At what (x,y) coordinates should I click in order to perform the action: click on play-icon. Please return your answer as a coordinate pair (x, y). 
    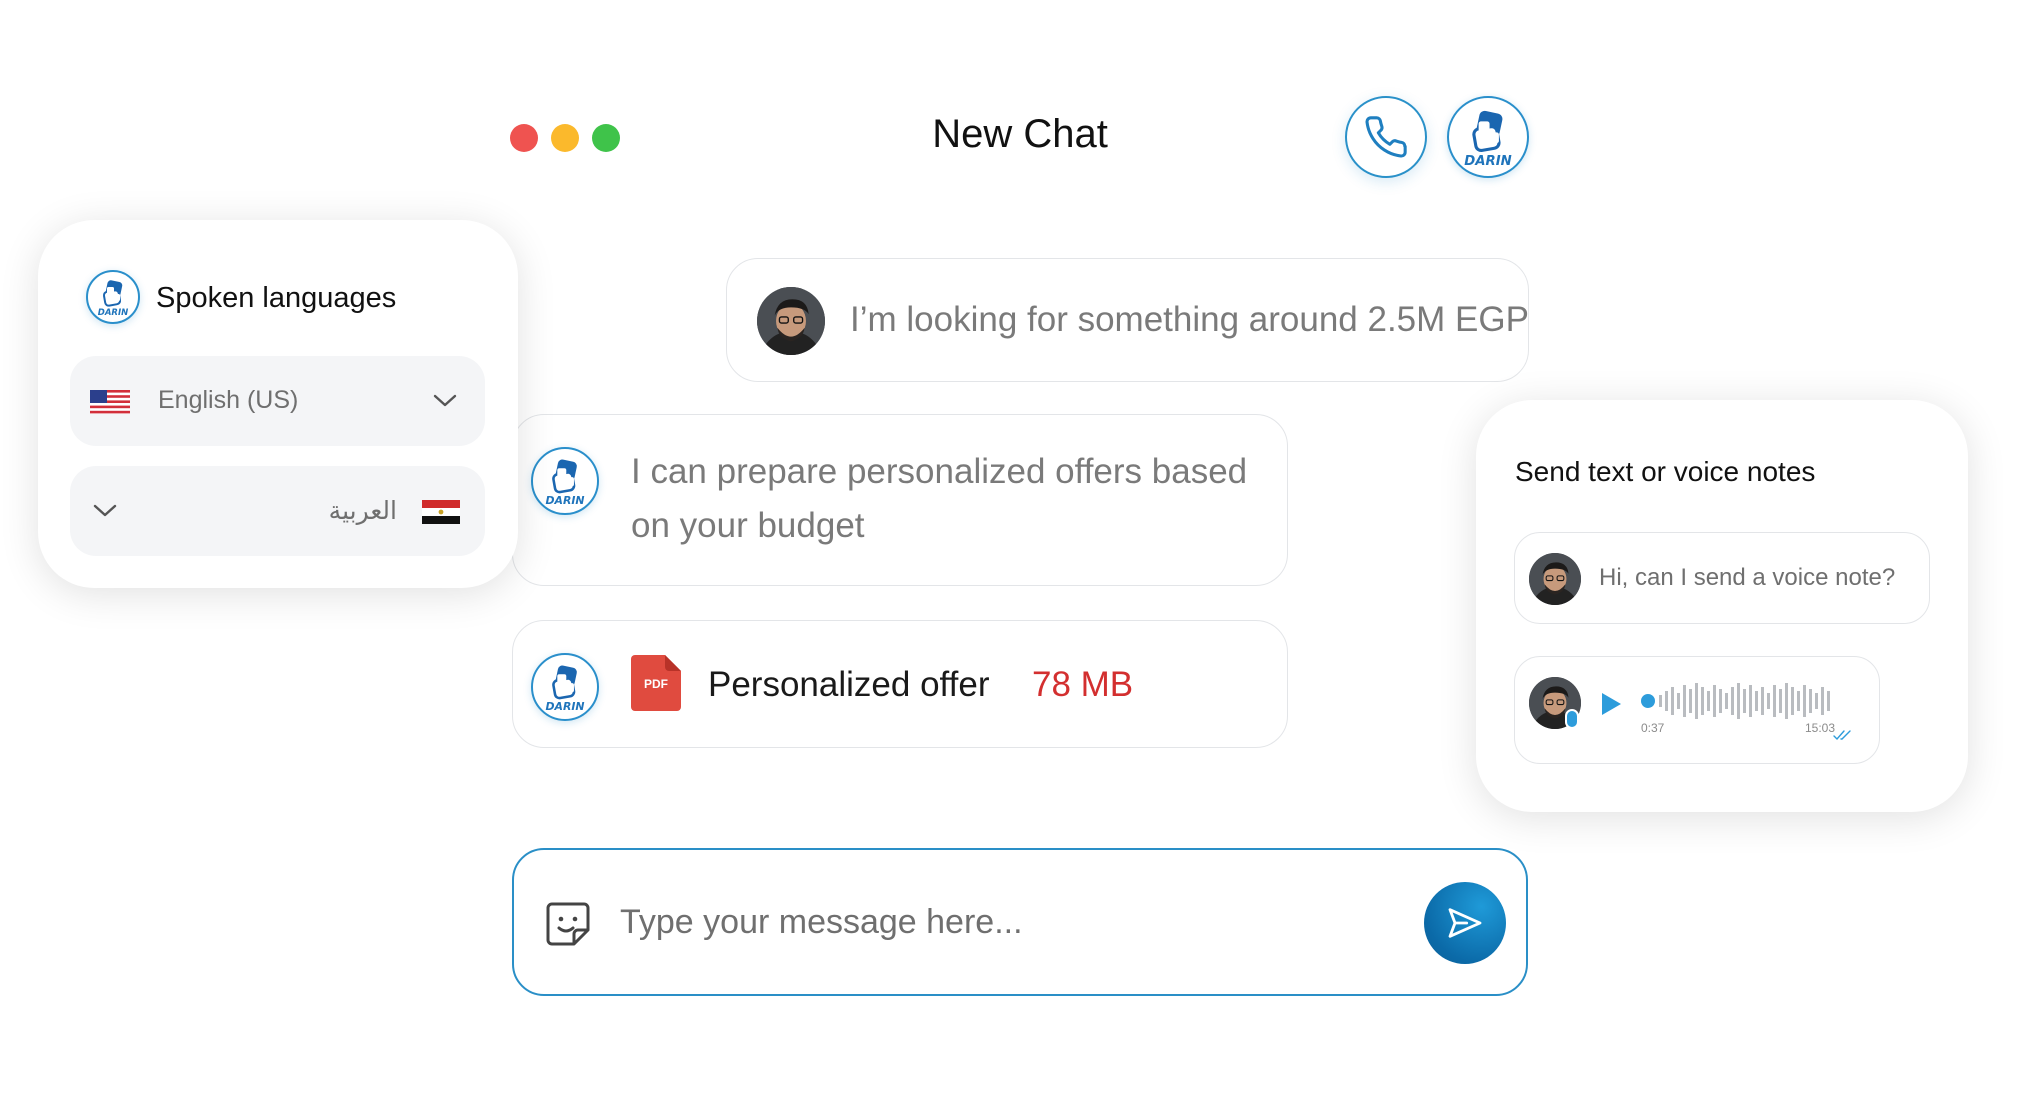
    Looking at the image, I should click on (1611, 704).